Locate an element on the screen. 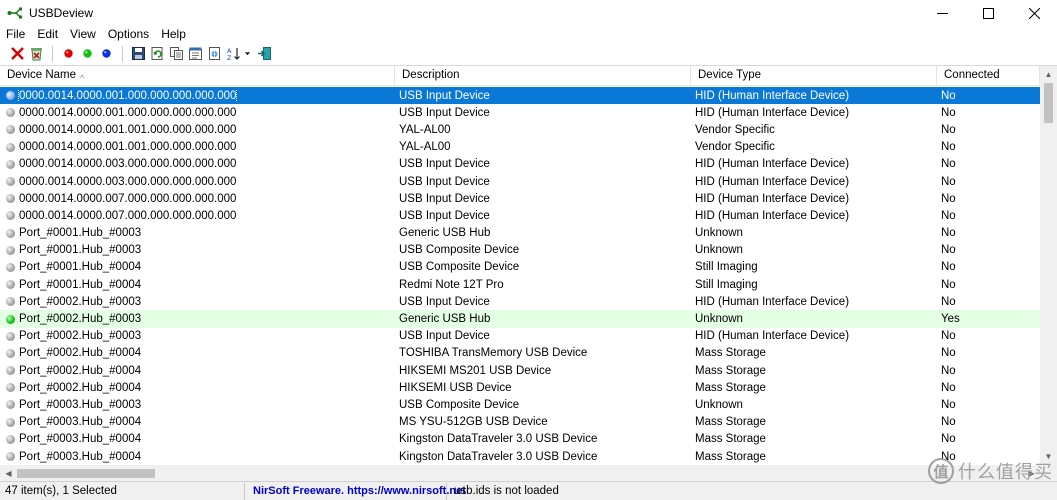 The image size is (1057, 500). cell-device-type: HID (Human Interface Device) is located at coordinates (772, 301).